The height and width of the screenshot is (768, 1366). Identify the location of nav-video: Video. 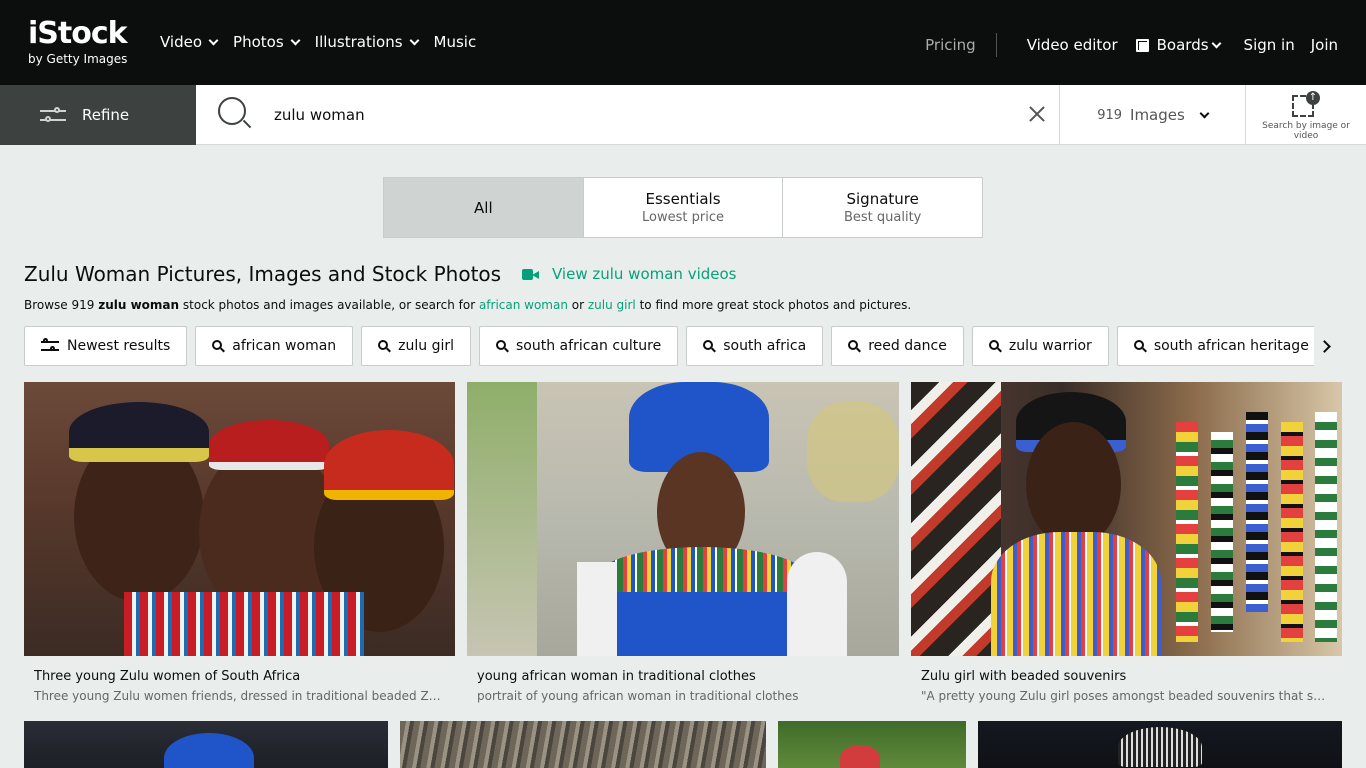
(189, 42).